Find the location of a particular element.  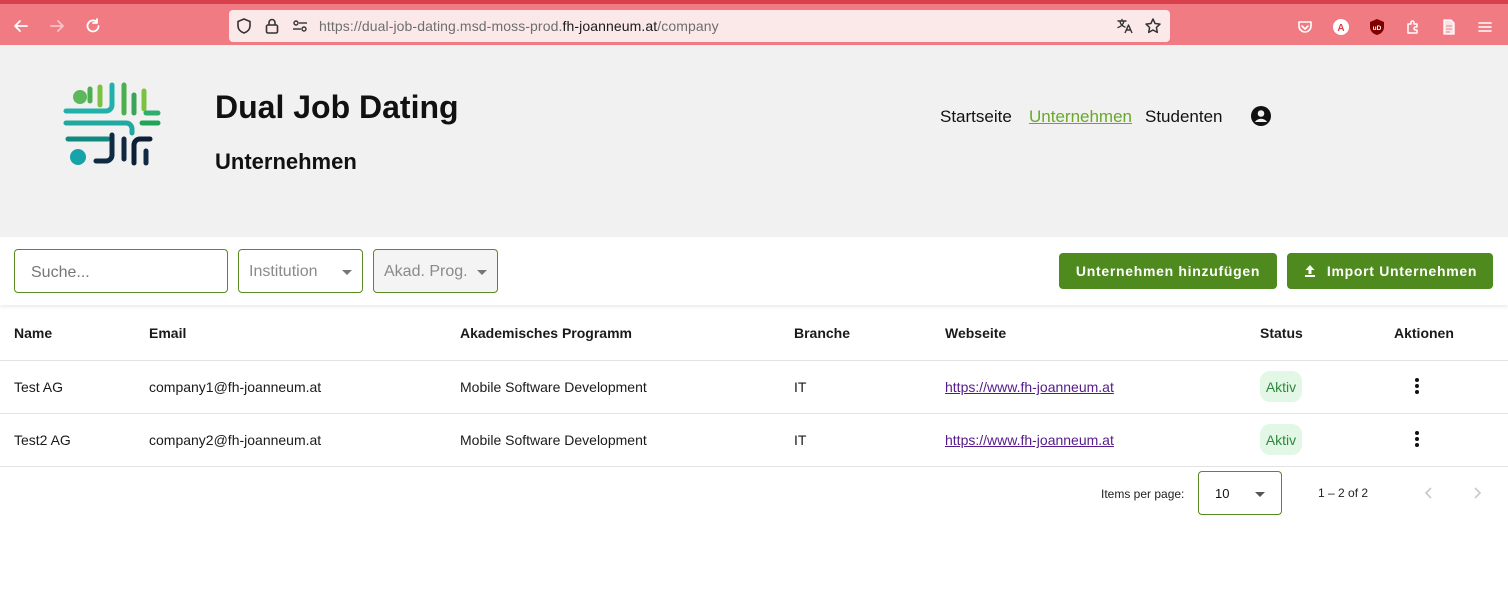

back-button is located at coordinates (21, 26).